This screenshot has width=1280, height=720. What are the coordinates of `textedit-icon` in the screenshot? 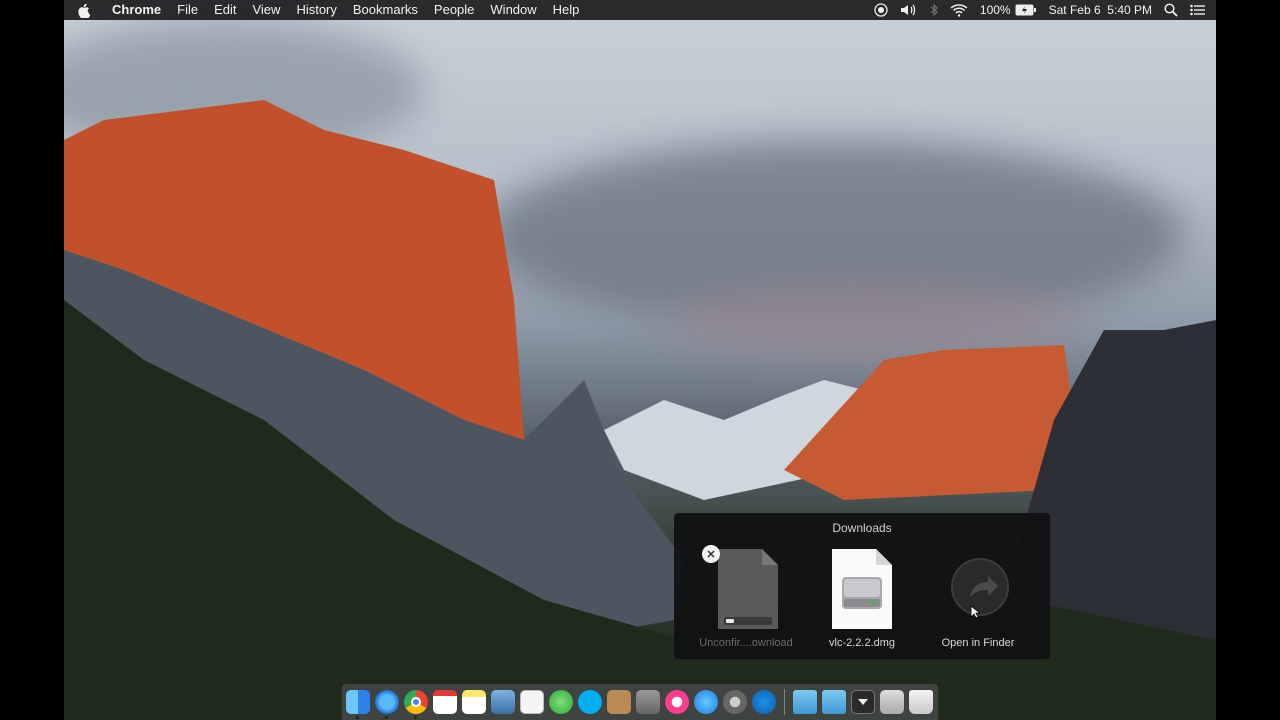 It's located at (532, 702).